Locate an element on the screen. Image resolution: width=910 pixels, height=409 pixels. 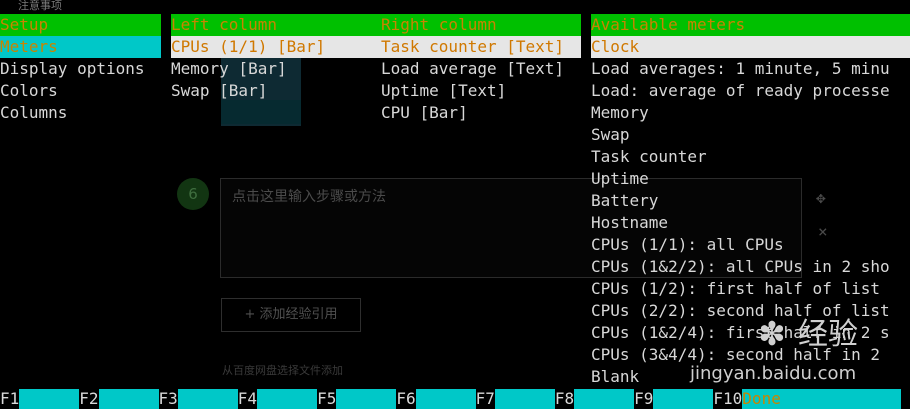
fkey-f8: F8 is located at coordinates (594, 399).